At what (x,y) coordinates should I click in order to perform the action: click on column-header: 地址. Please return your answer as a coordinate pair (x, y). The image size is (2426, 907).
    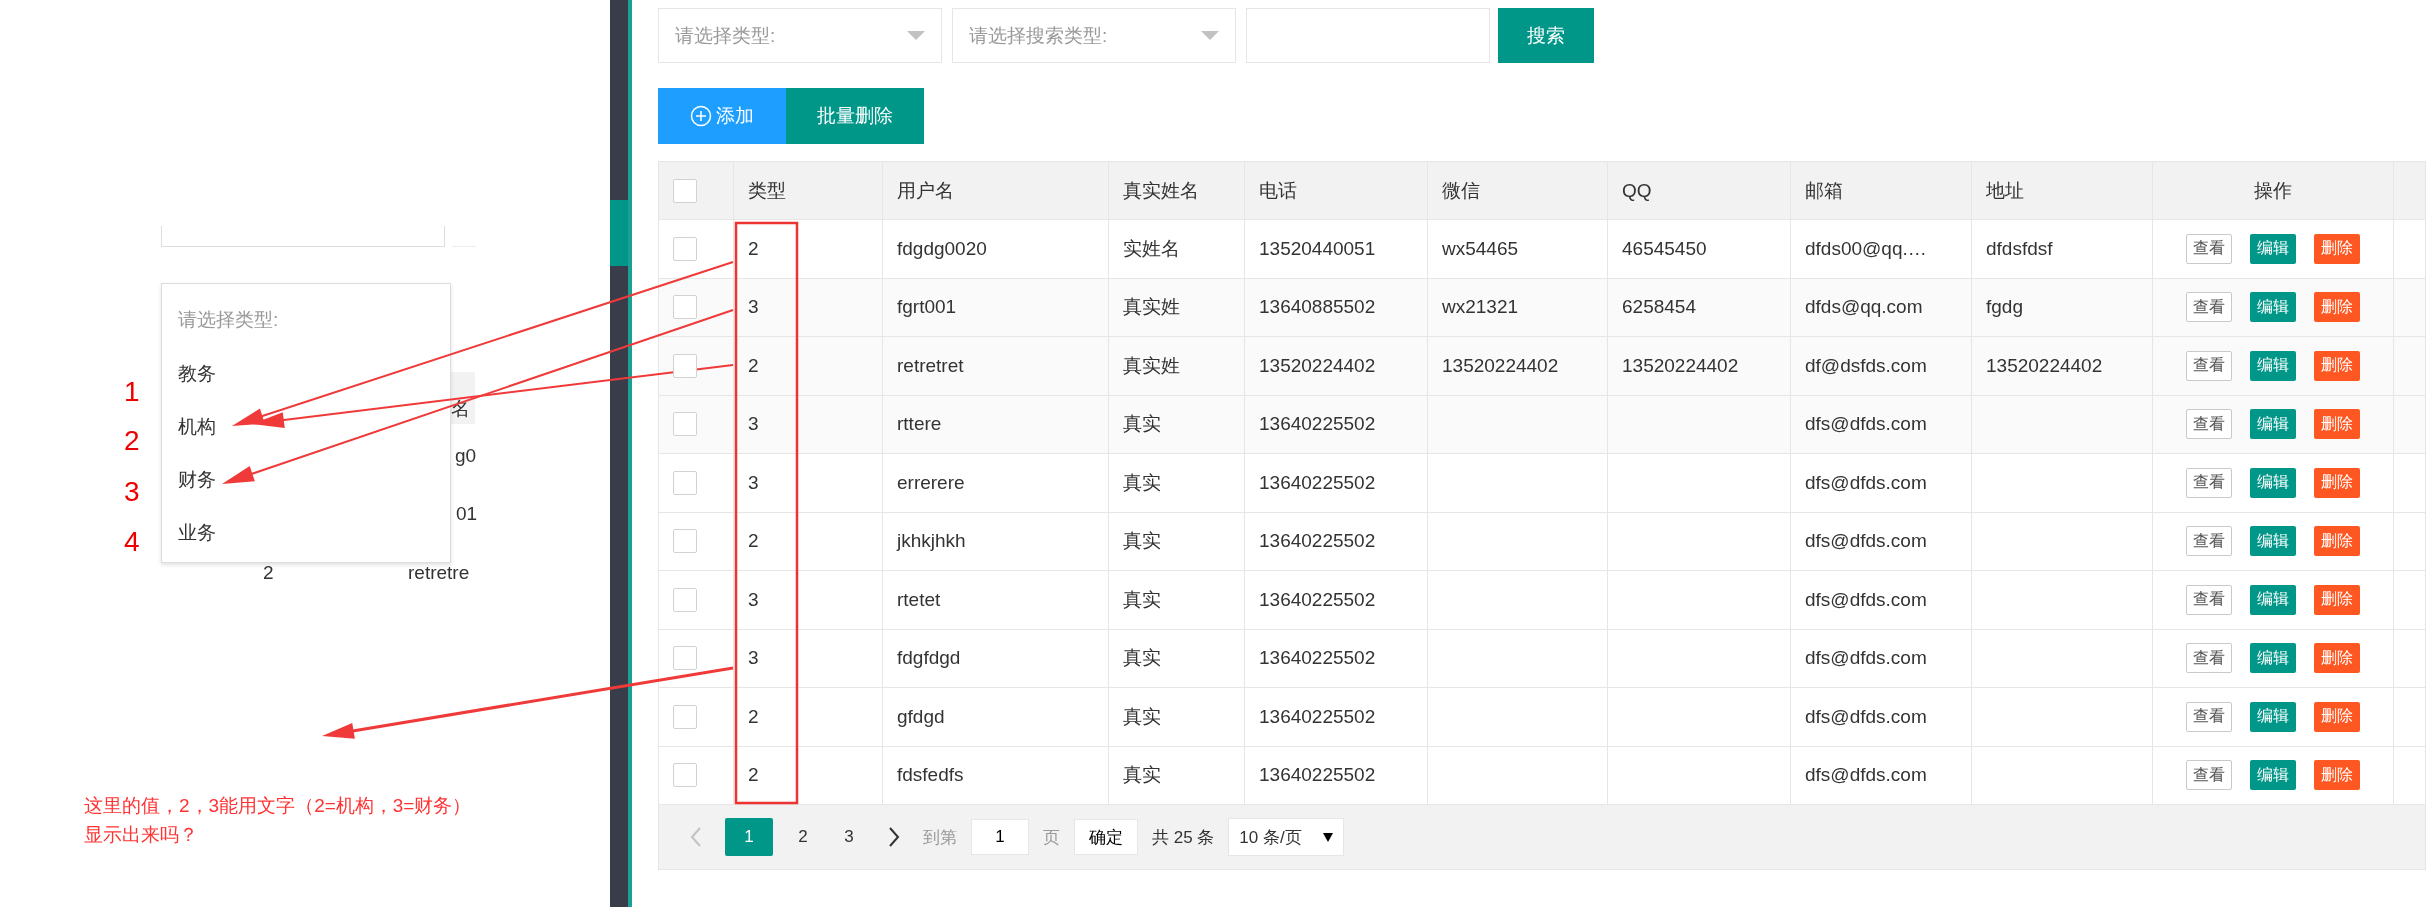
    Looking at the image, I should click on (2005, 190).